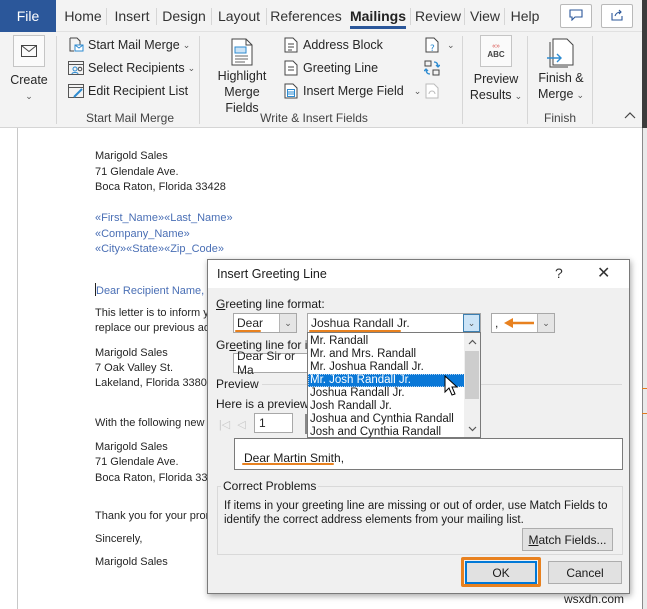 The width and height of the screenshot is (647, 609). I want to click on chevron-up-icon, so click(630, 116).